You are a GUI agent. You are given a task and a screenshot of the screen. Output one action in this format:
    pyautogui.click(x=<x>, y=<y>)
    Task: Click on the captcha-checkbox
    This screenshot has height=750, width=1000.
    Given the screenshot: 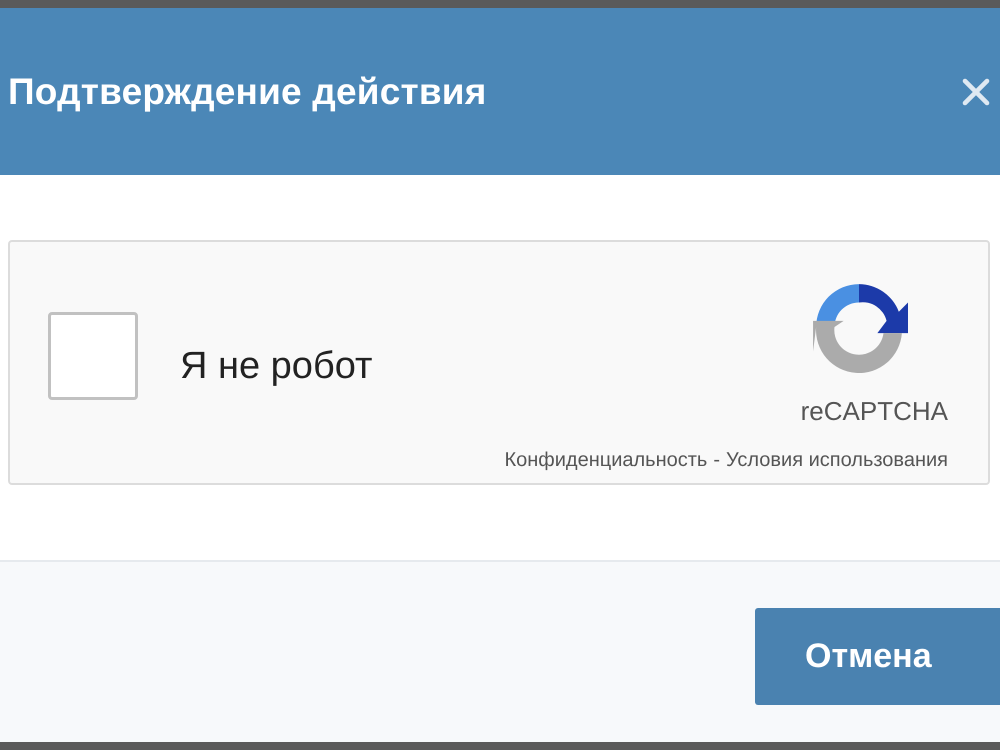 What is the action you would take?
    pyautogui.click(x=93, y=356)
    